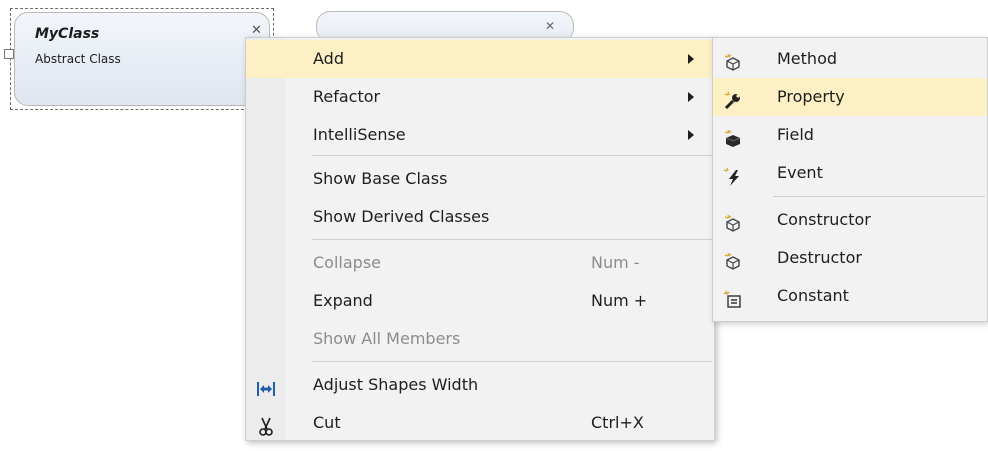 The image size is (988, 451). Describe the element at coordinates (811, 96) in the screenshot. I see `menu-item-label: Property` at that location.